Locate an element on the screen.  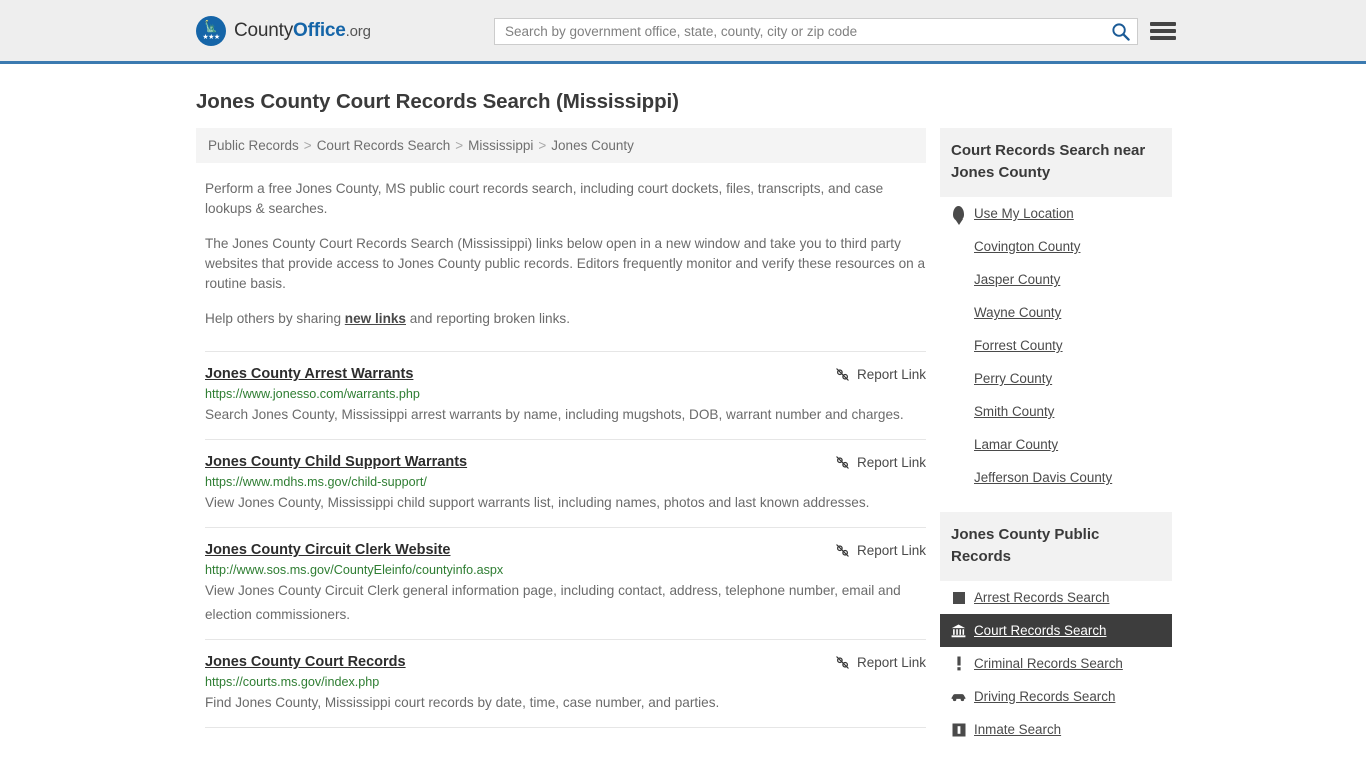
public-records-link: Inmate Search is located at coordinates (1056, 729).